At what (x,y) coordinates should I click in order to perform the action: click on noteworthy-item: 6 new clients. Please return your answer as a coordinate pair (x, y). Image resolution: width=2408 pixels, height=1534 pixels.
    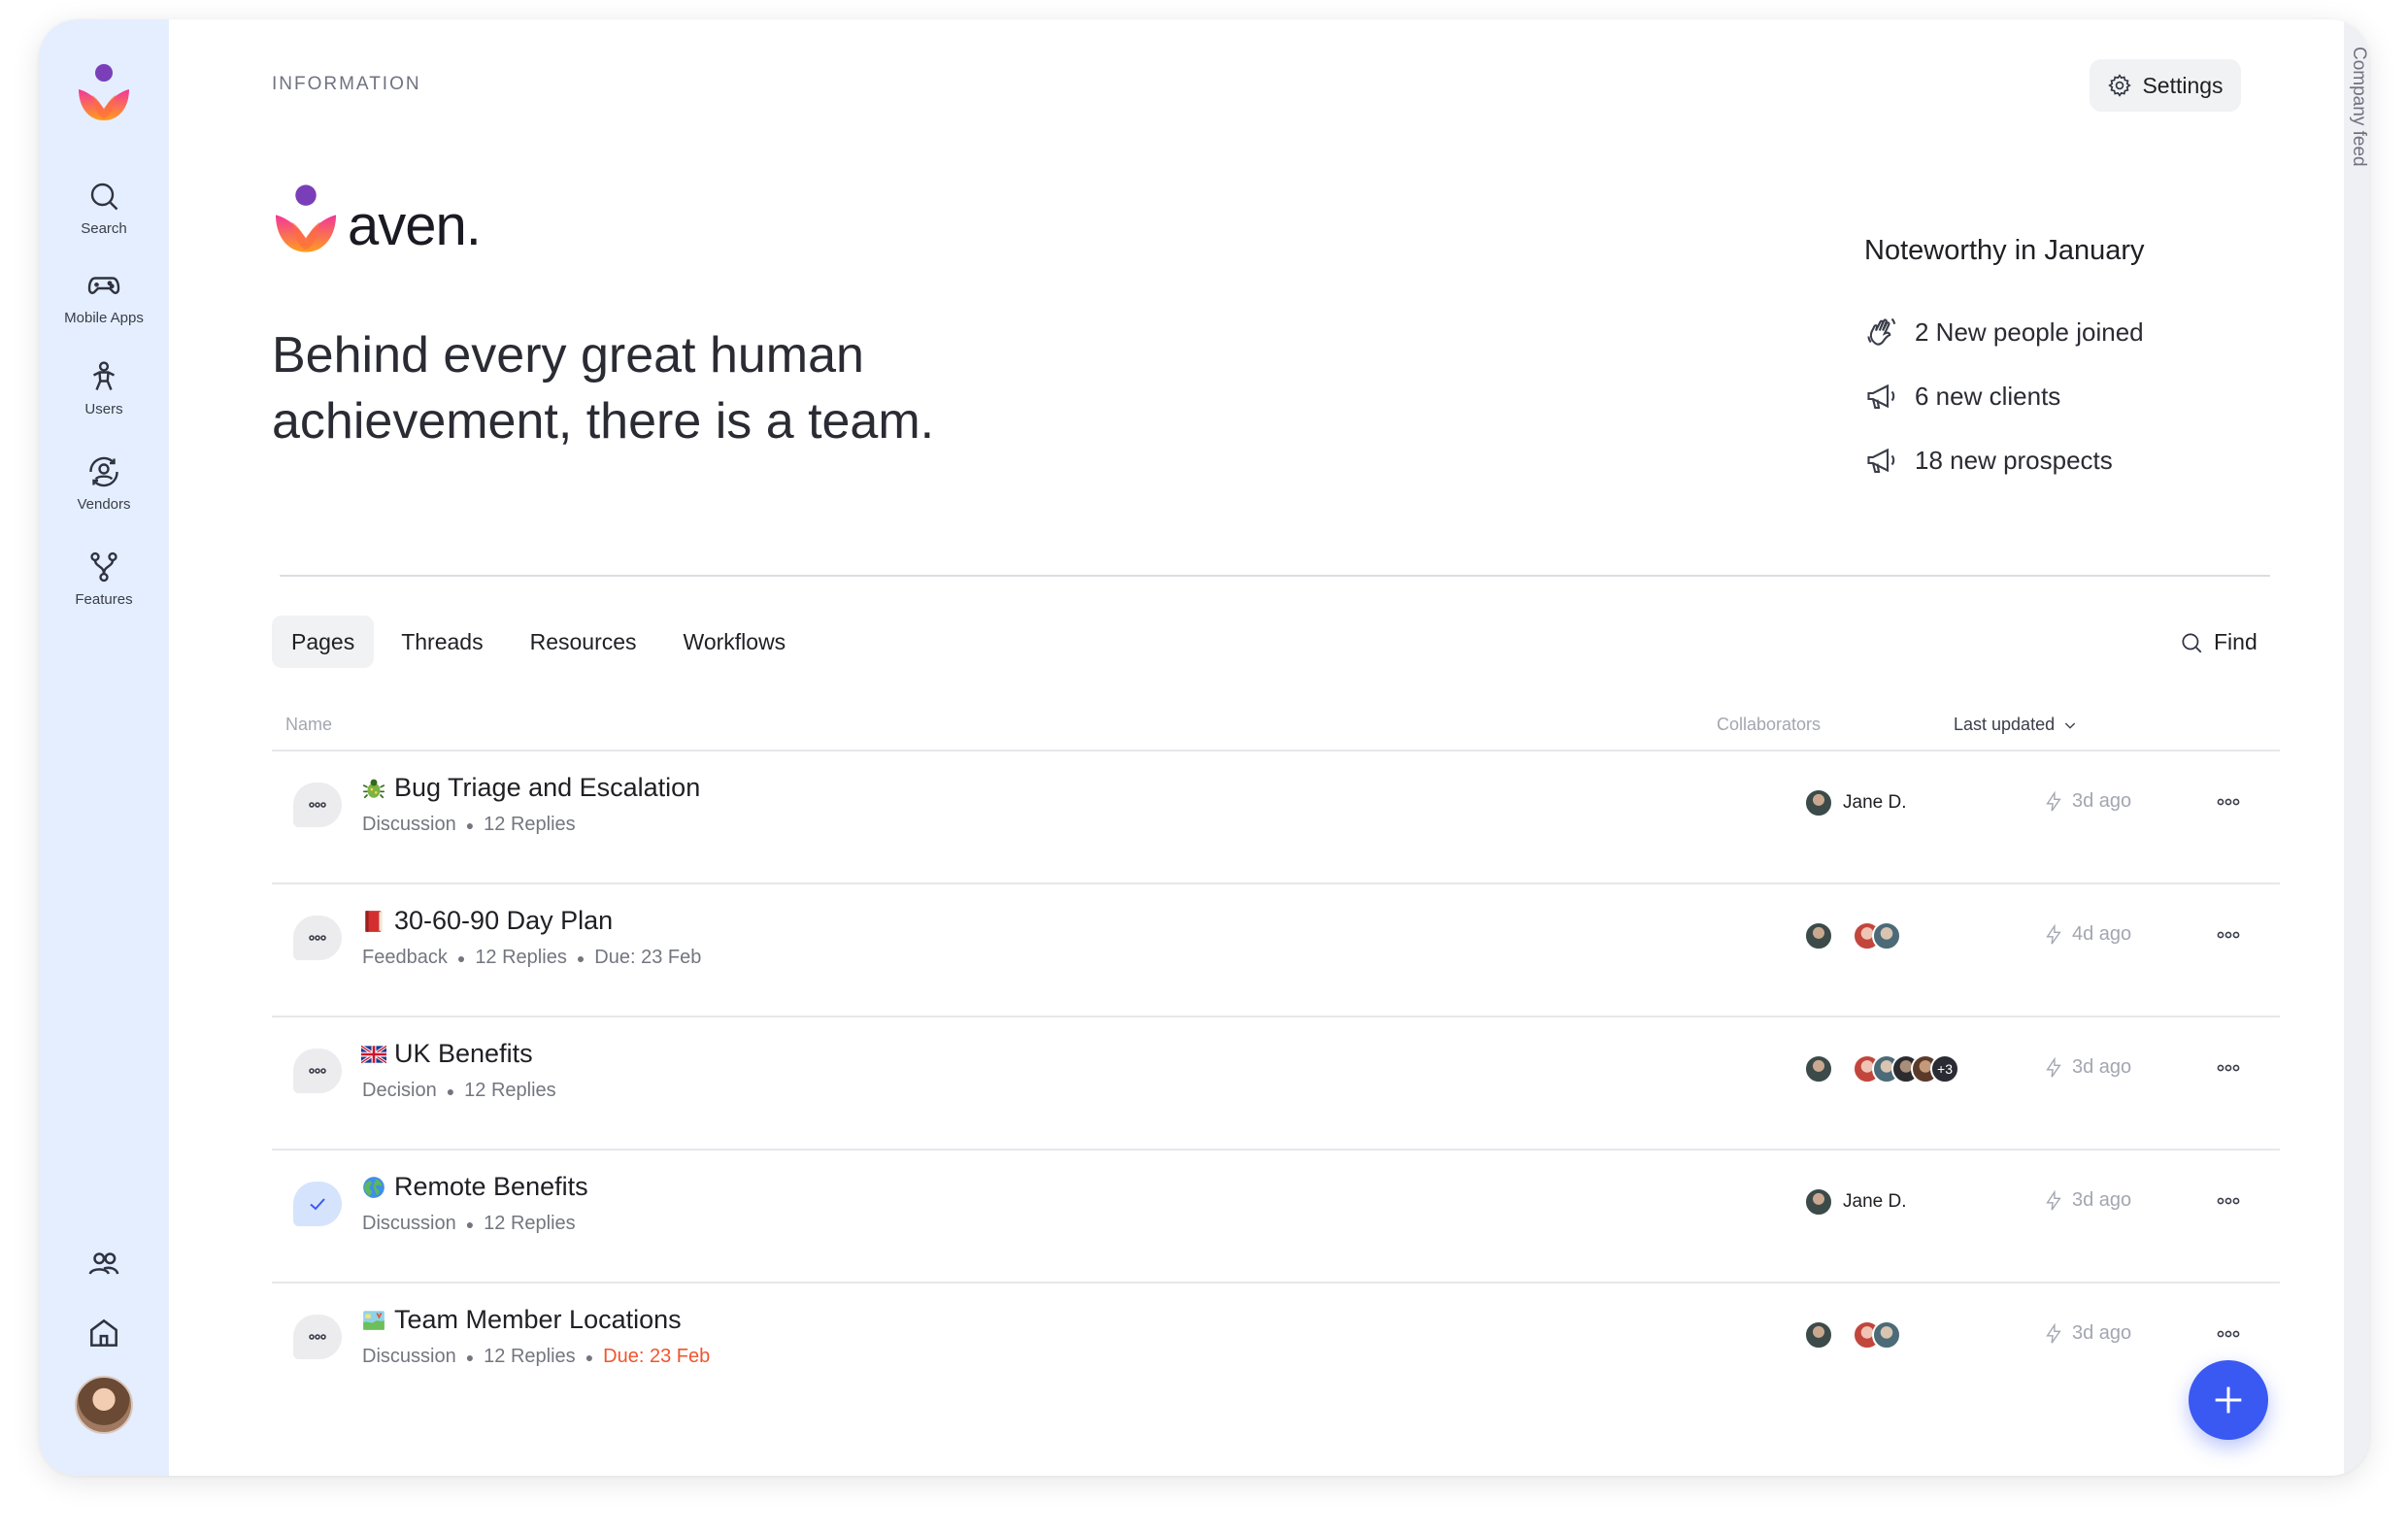
    Looking at the image, I should click on (2078, 396).